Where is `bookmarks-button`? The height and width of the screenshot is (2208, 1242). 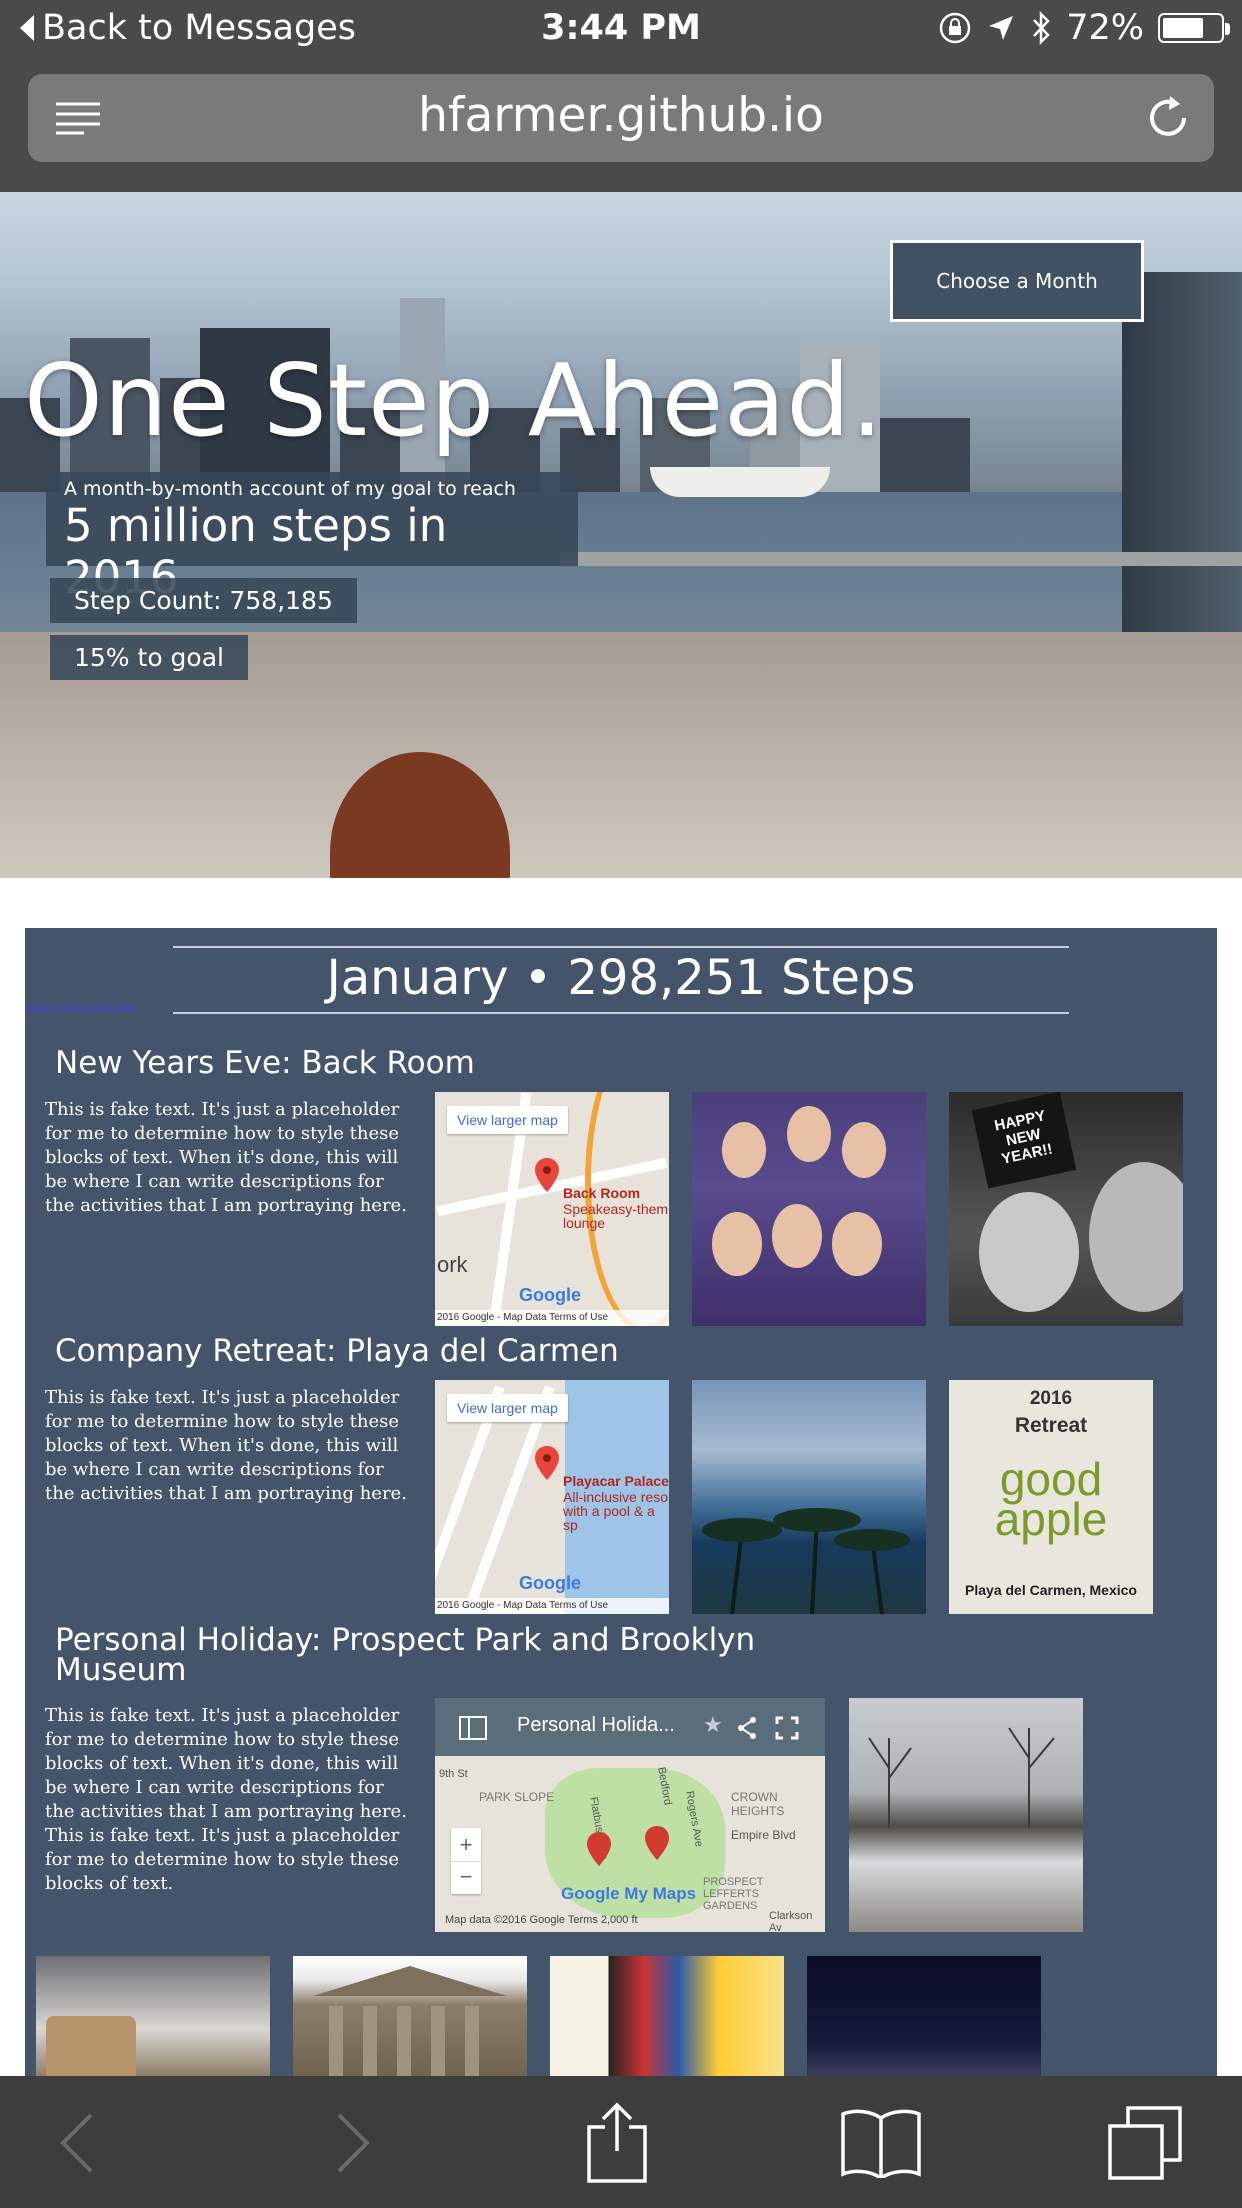
bookmarks-button is located at coordinates (881, 2143).